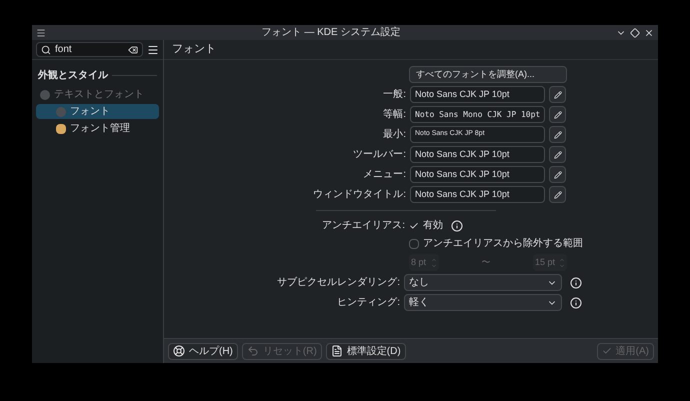 This screenshot has height=401, width=690. I want to click on sidebar-item: フォント管理, so click(97, 128).